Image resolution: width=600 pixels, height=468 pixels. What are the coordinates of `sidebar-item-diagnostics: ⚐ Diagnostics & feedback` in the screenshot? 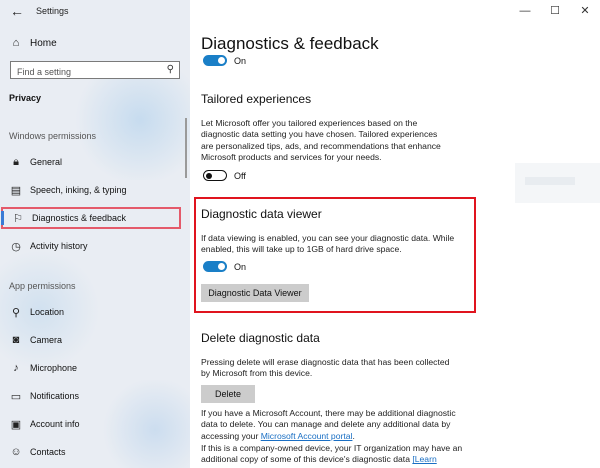 It's located at (91, 218).